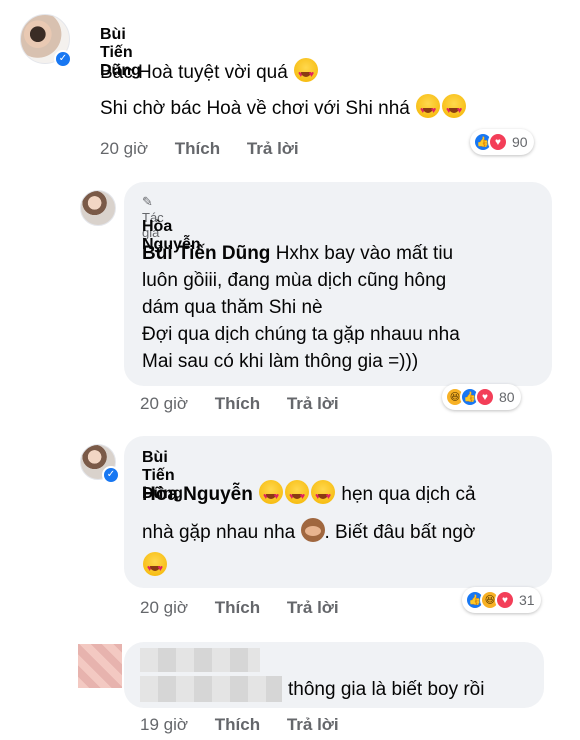 This screenshot has width=580, height=740. Describe the element at coordinates (520, 142) in the screenshot. I see `reaction-count: 90` at that location.